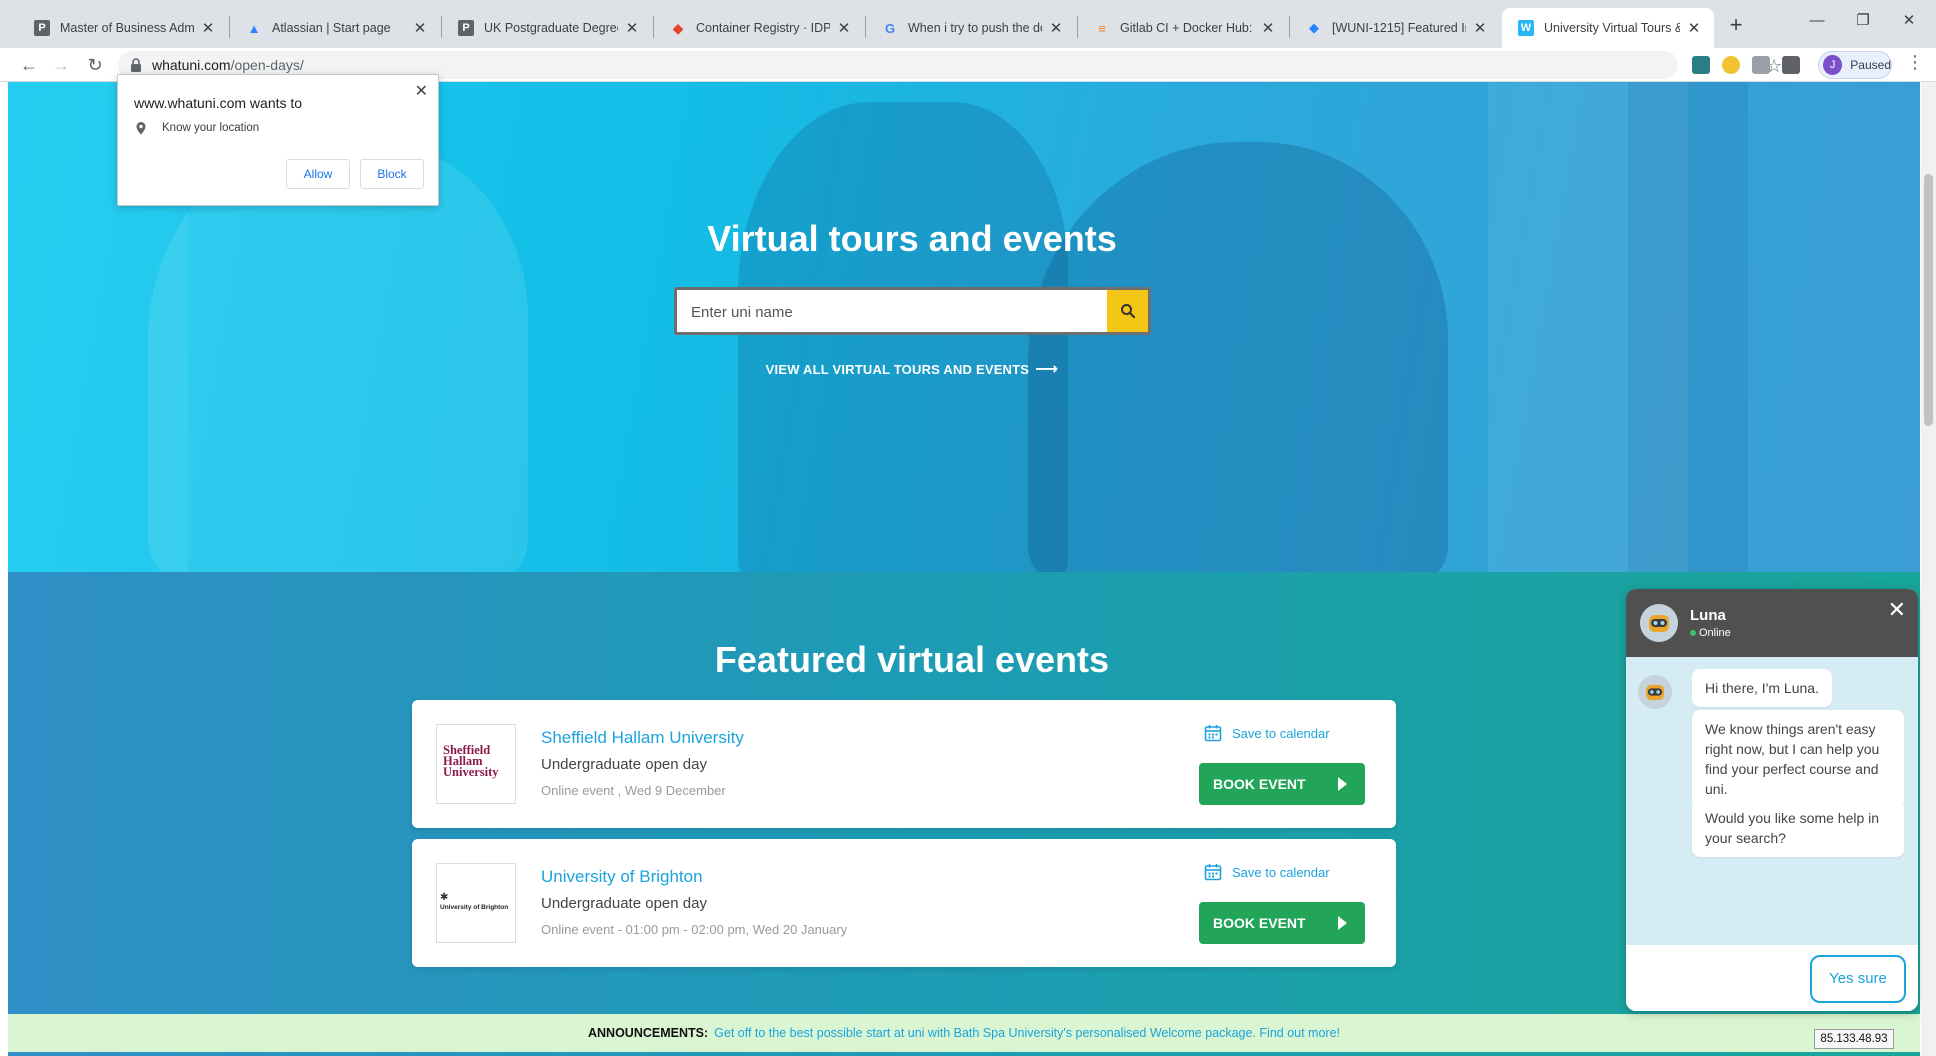 The width and height of the screenshot is (1936, 1056). What do you see at coordinates (1863, 21) in the screenshot?
I see `restore-icon: ❐` at bounding box center [1863, 21].